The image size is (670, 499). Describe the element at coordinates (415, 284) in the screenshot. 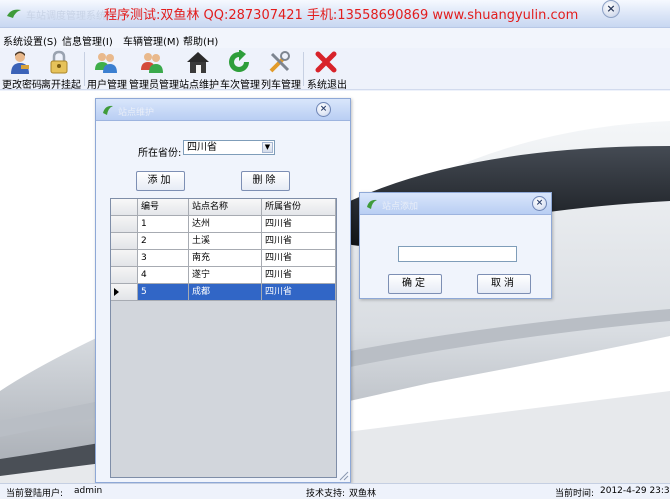

I see `confirm-button: 确定` at that location.